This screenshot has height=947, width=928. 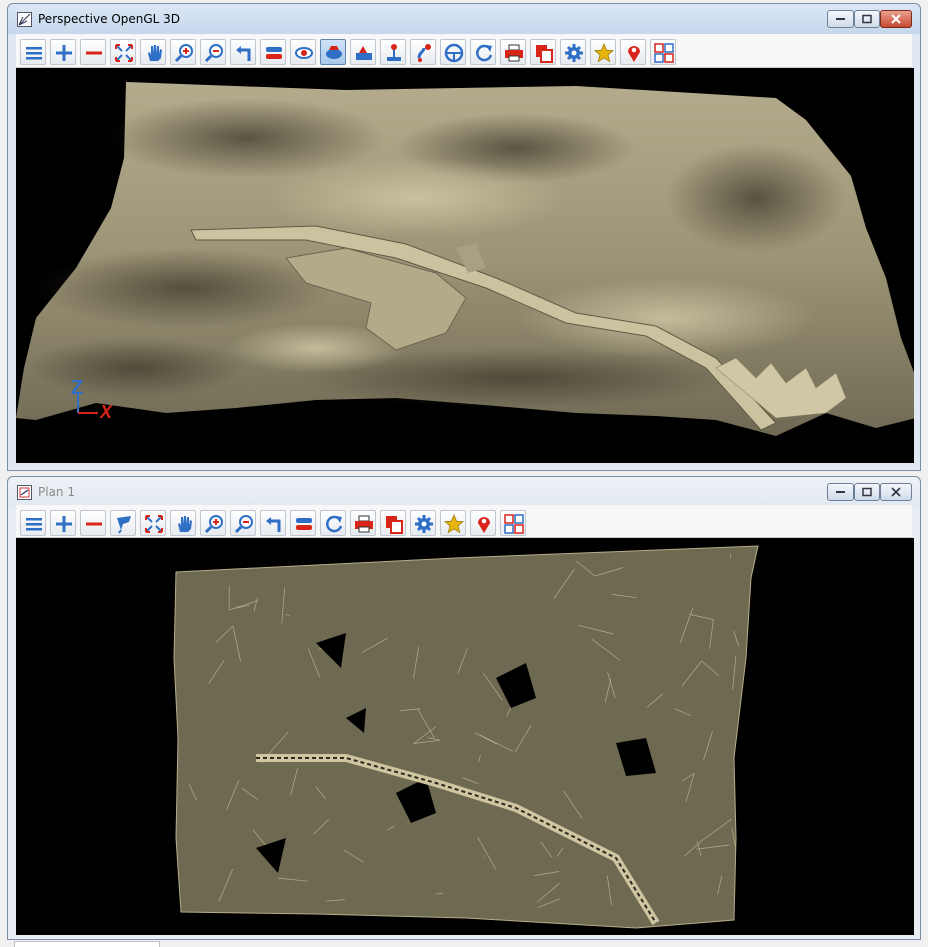 I want to click on render-icon, so click(x=364, y=53).